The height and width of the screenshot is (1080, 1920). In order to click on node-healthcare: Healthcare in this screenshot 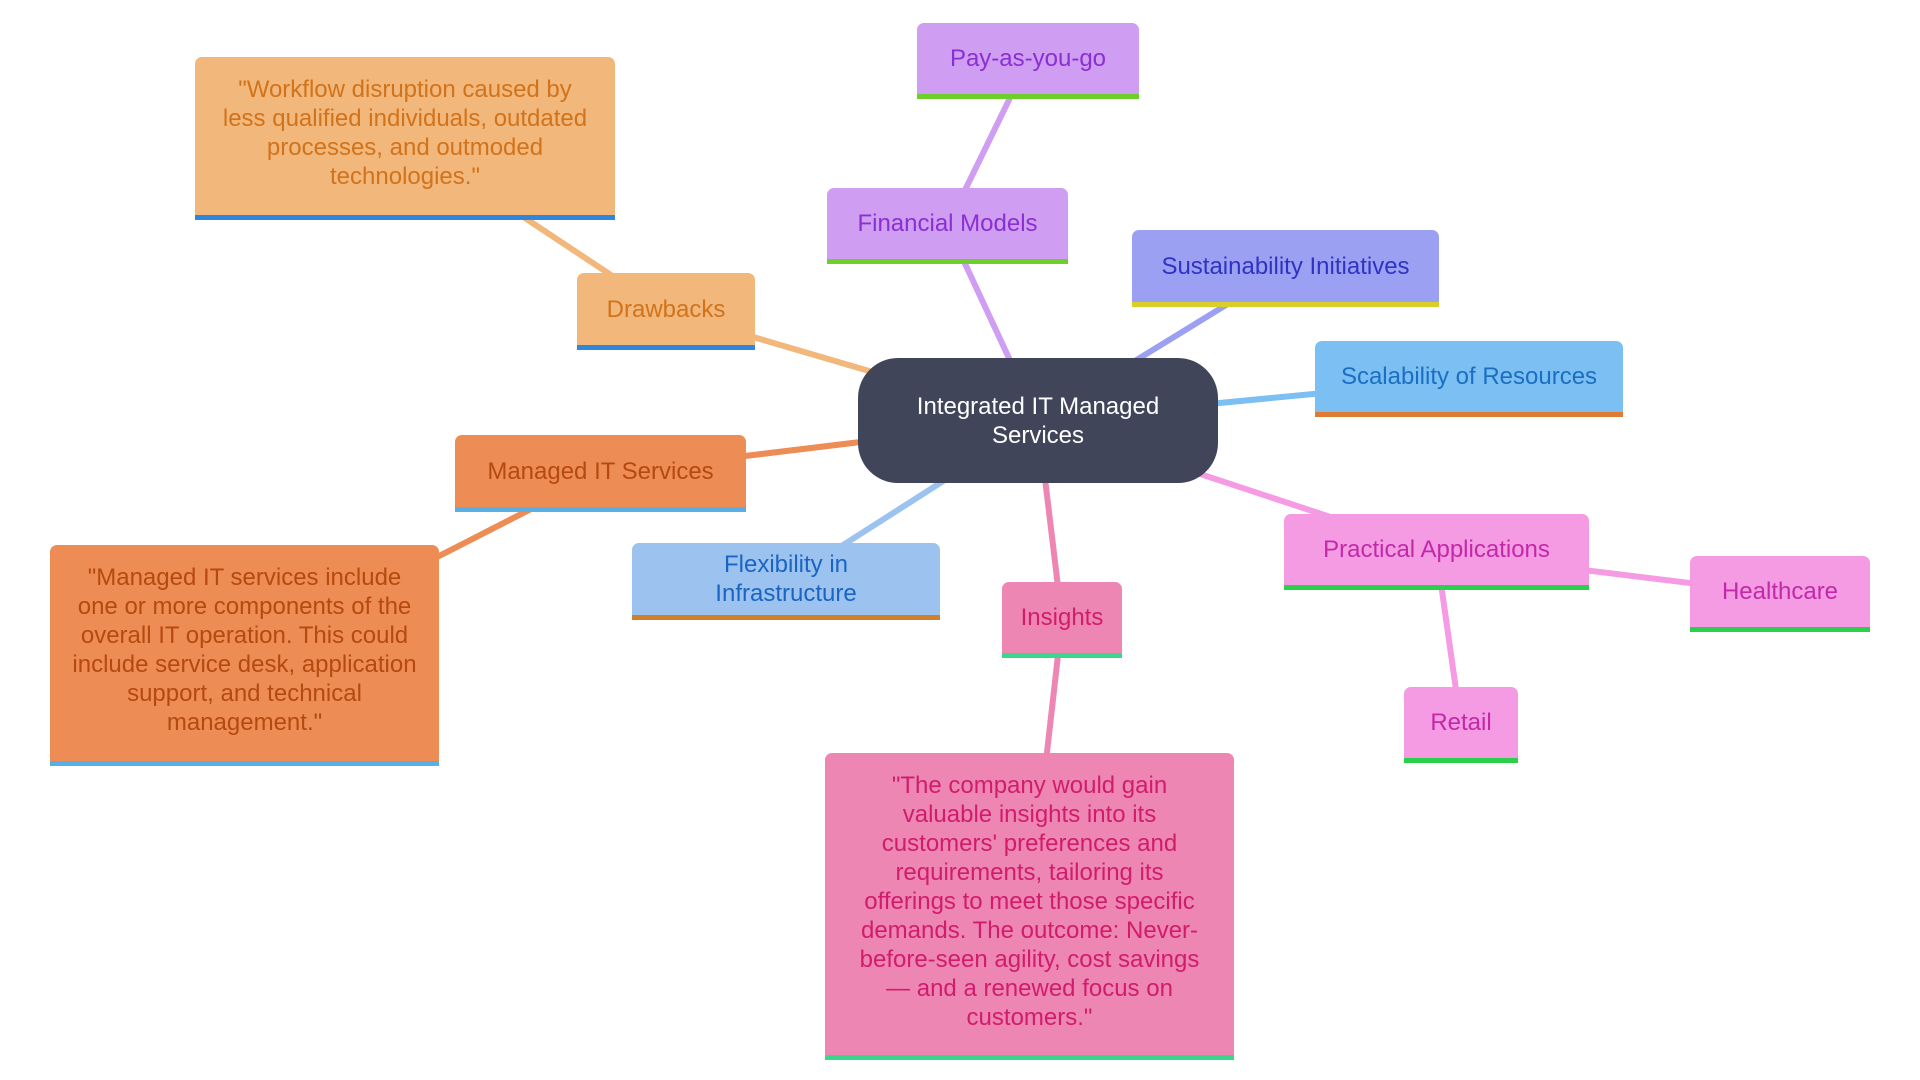, I will do `click(1780, 594)`.